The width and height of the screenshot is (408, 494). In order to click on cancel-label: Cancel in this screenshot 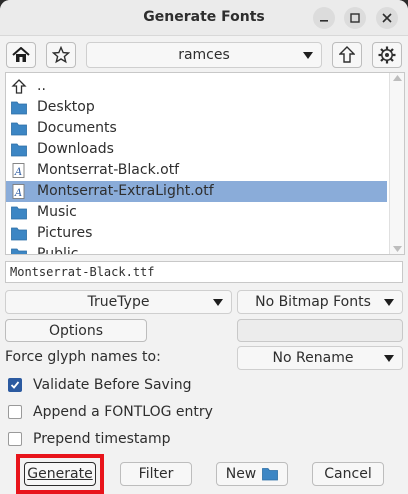, I will do `click(348, 474)`.